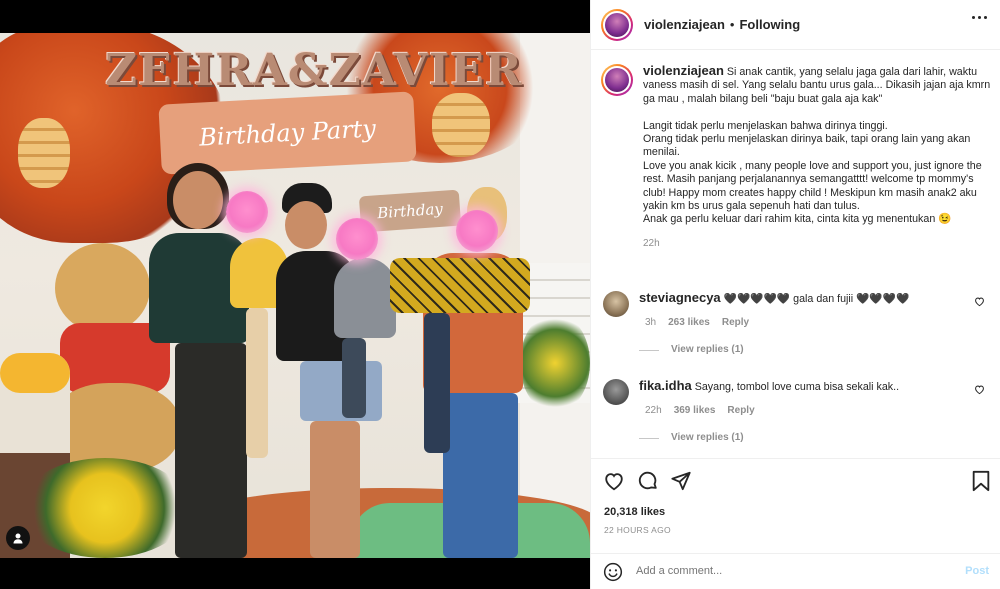 This screenshot has width=1000, height=589. What do you see at coordinates (462, 338) in the screenshot?
I see `person-boy-plaid` at bounding box center [462, 338].